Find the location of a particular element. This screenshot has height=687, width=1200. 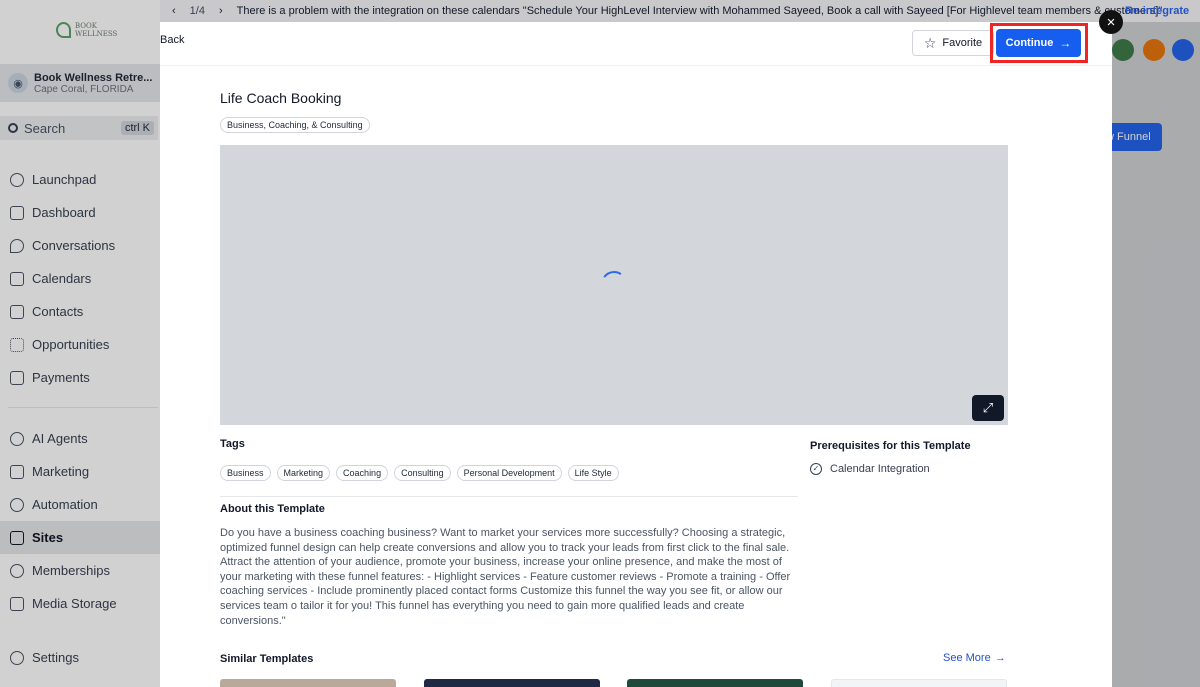

tag-chip: Coaching is located at coordinates (362, 473).